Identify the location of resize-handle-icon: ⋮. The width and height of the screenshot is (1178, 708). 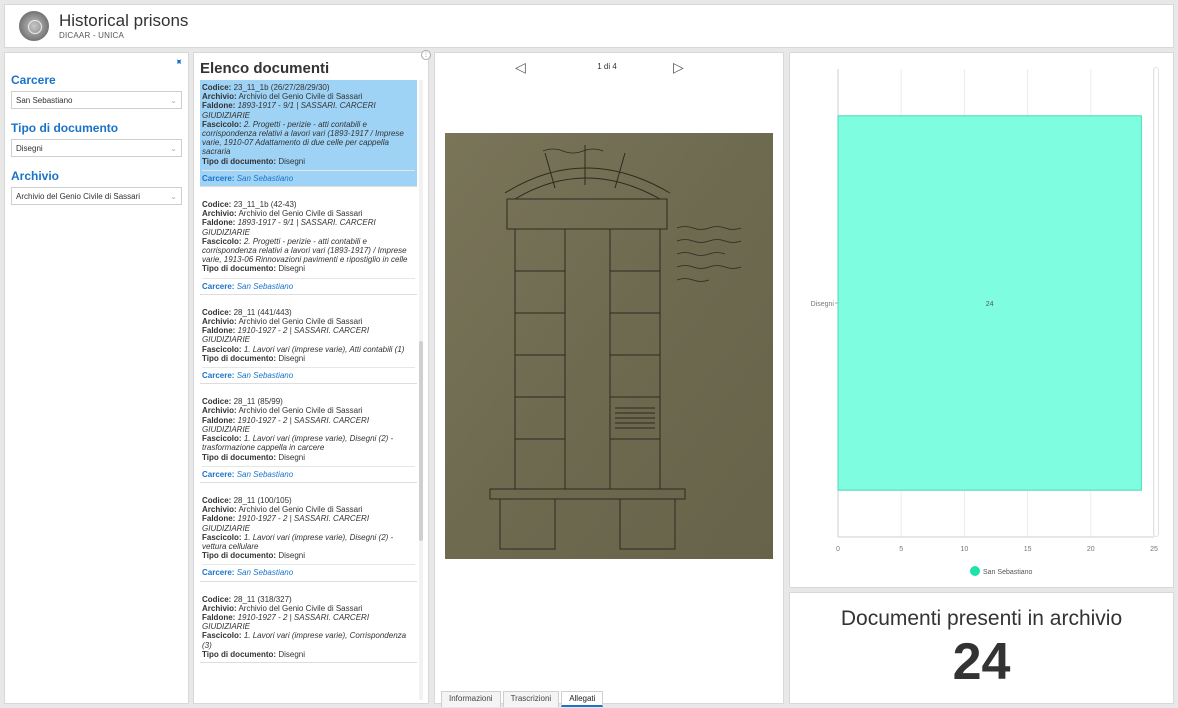
(426, 55).